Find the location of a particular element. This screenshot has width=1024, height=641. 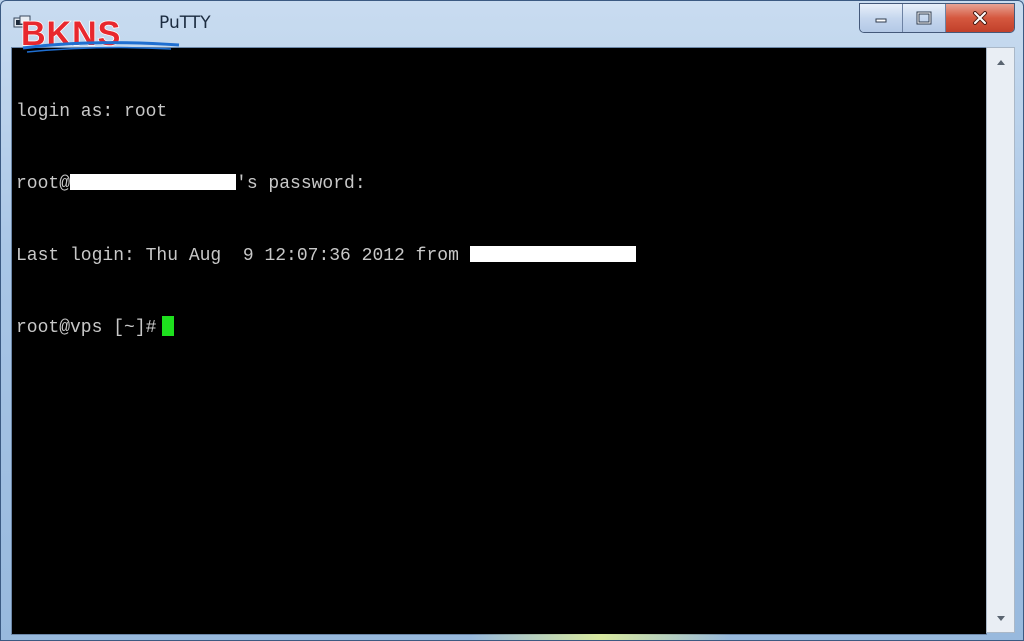

scroll-up-button is located at coordinates (1000, 62).